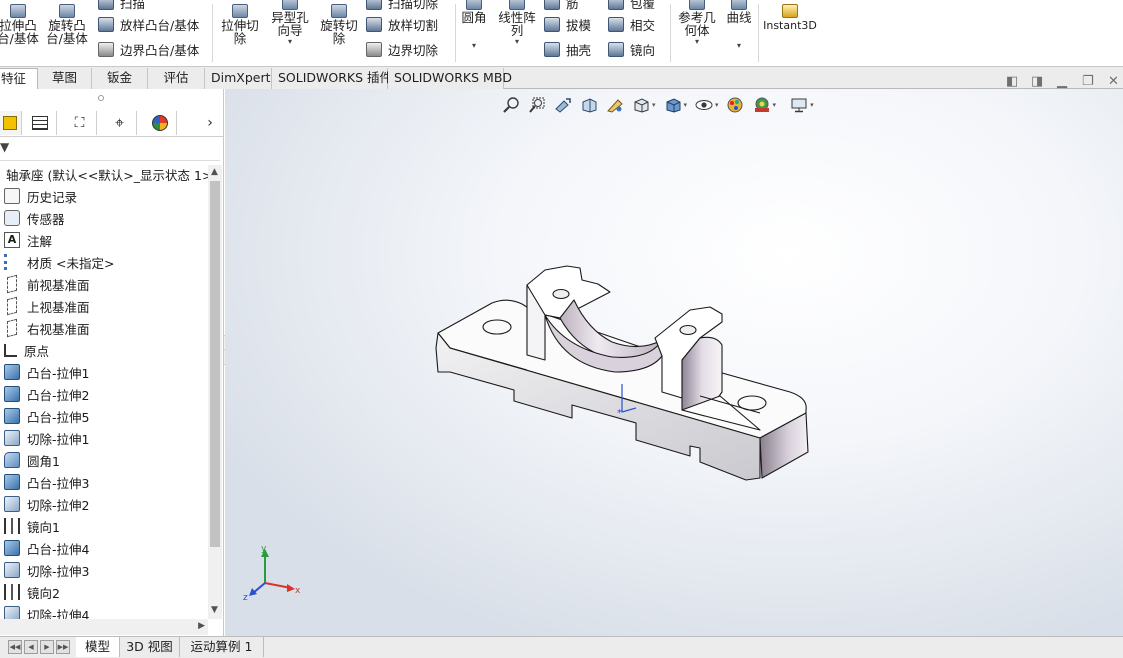  I want to click on tree-item-boss-extrude4: 凸台-拉伸4, so click(46, 548).